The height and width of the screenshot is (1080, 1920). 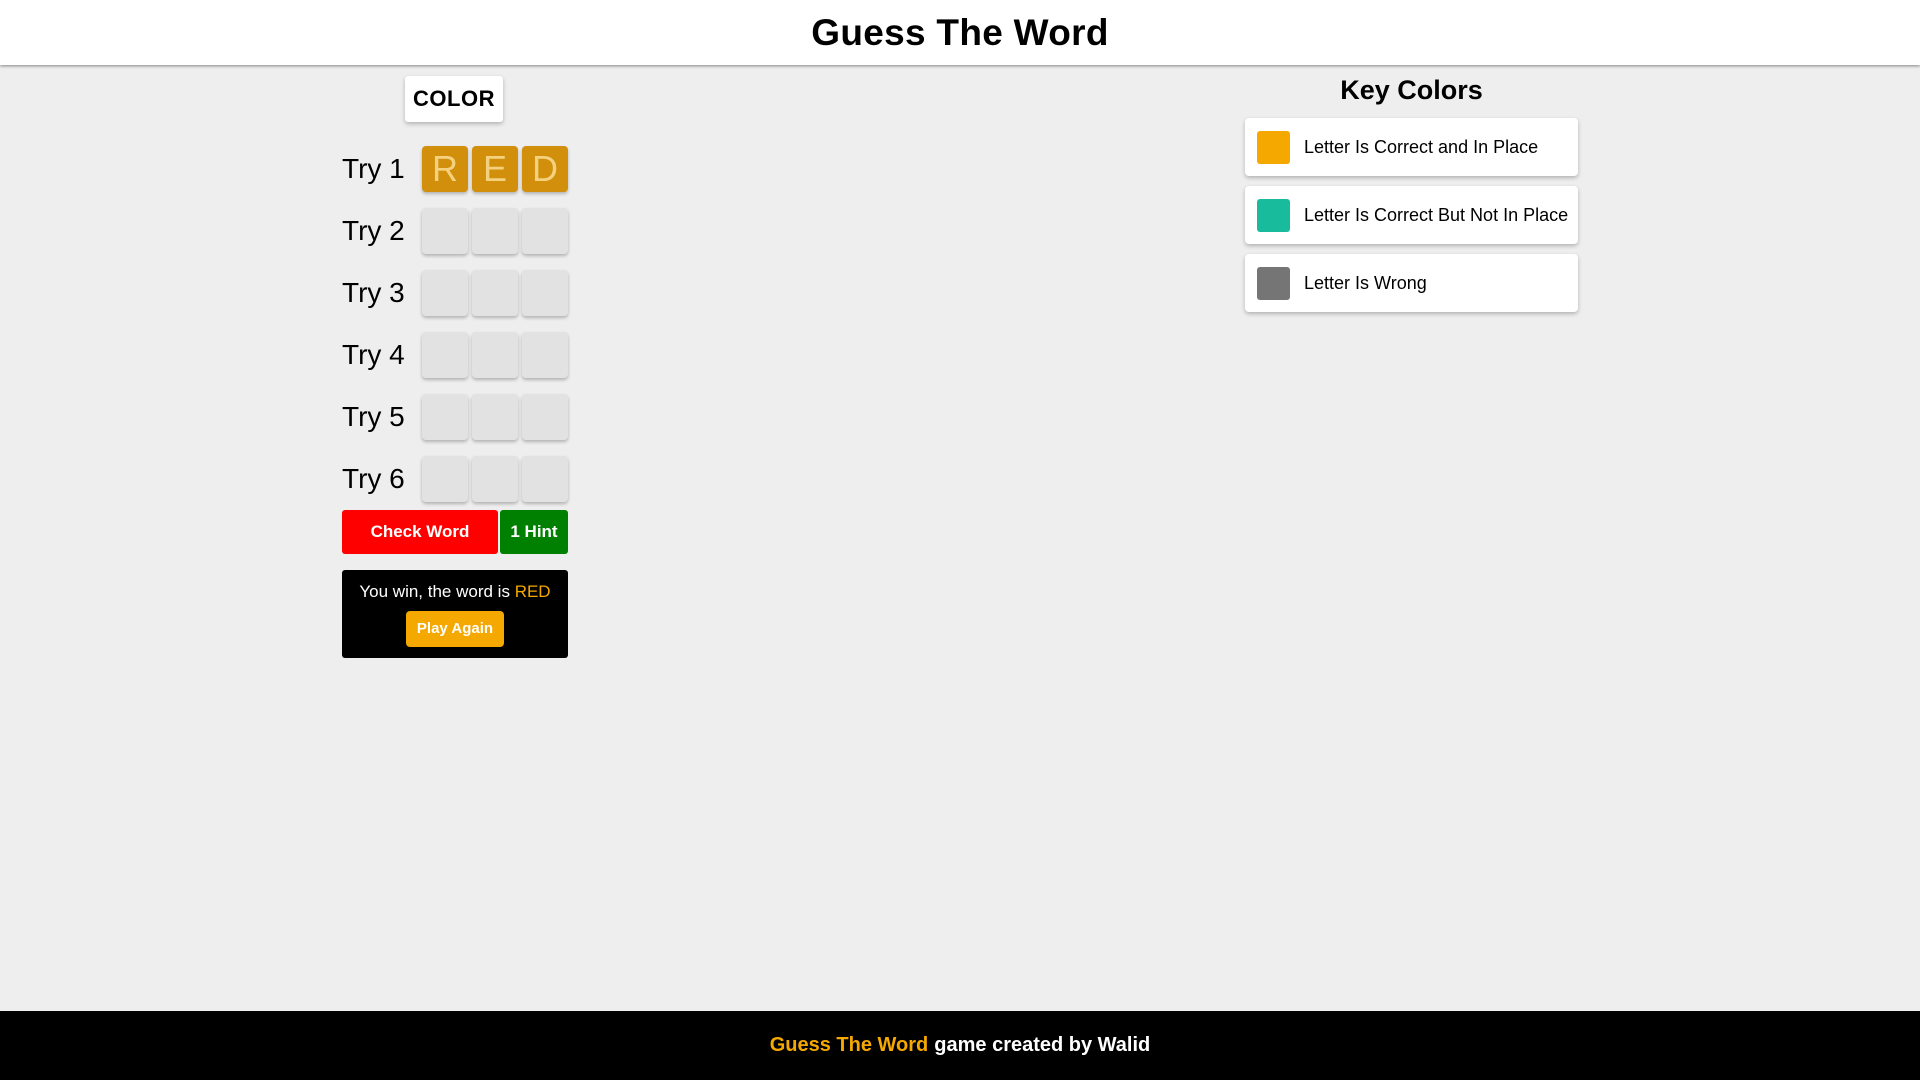 I want to click on key-item-label: Letter Is Correct But Not In Place, so click(x=1436, y=214).